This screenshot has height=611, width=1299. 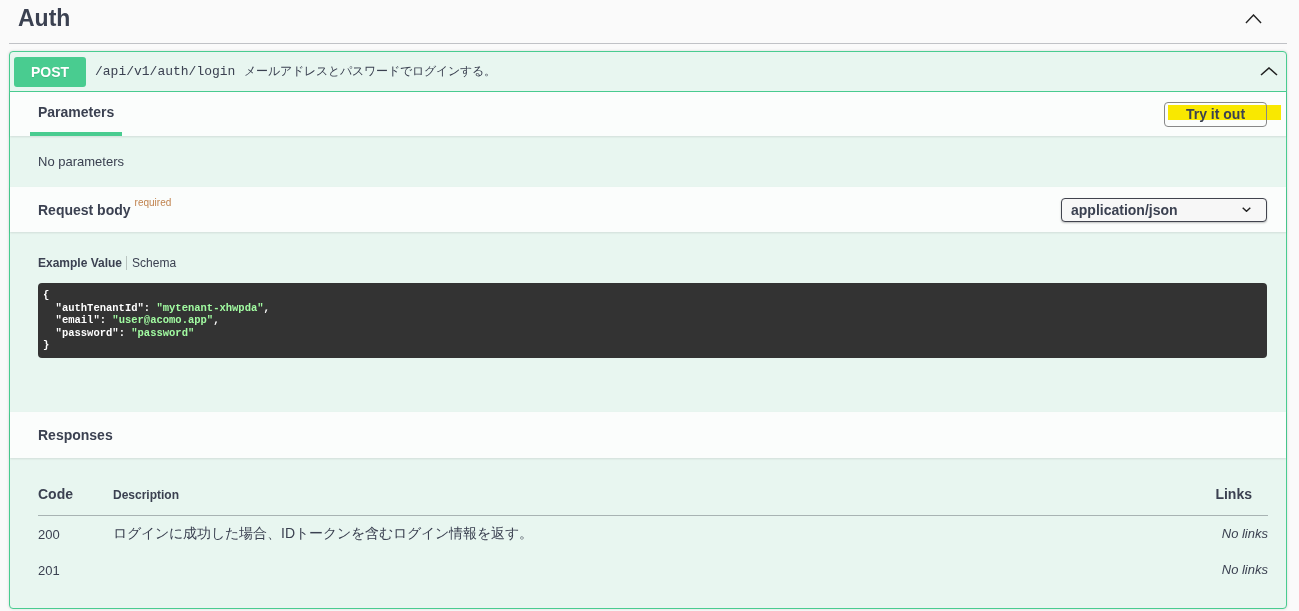 What do you see at coordinates (84, 209) in the screenshot?
I see `section-title: Request body` at bounding box center [84, 209].